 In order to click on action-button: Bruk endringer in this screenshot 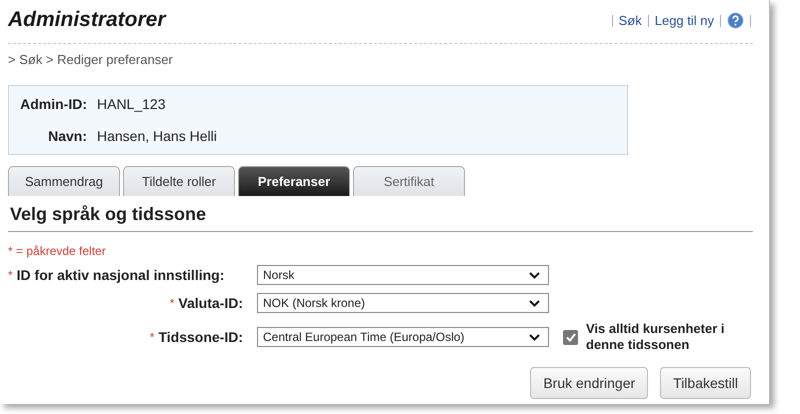, I will do `click(589, 383)`.